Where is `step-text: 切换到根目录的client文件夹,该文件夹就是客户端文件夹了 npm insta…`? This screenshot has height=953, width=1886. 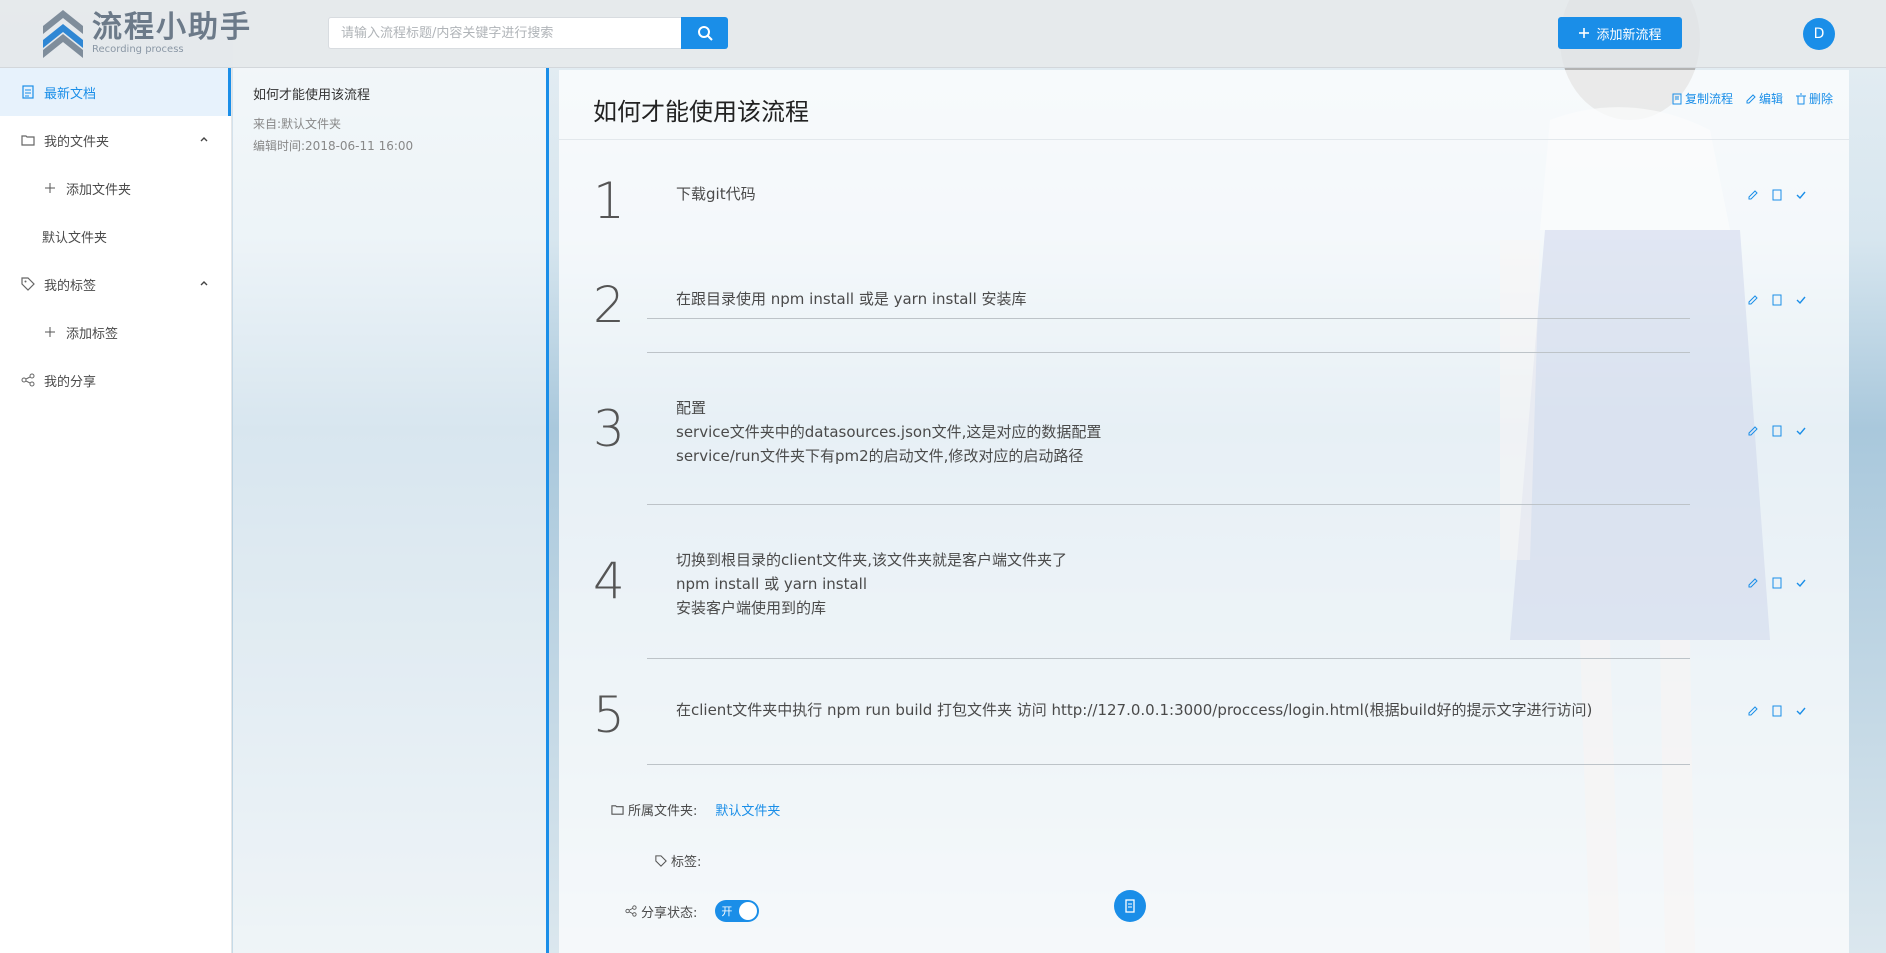 step-text: 切换到根目录的client文件夹,该文件夹就是客户端文件夹了 npm insta… is located at coordinates (871, 584).